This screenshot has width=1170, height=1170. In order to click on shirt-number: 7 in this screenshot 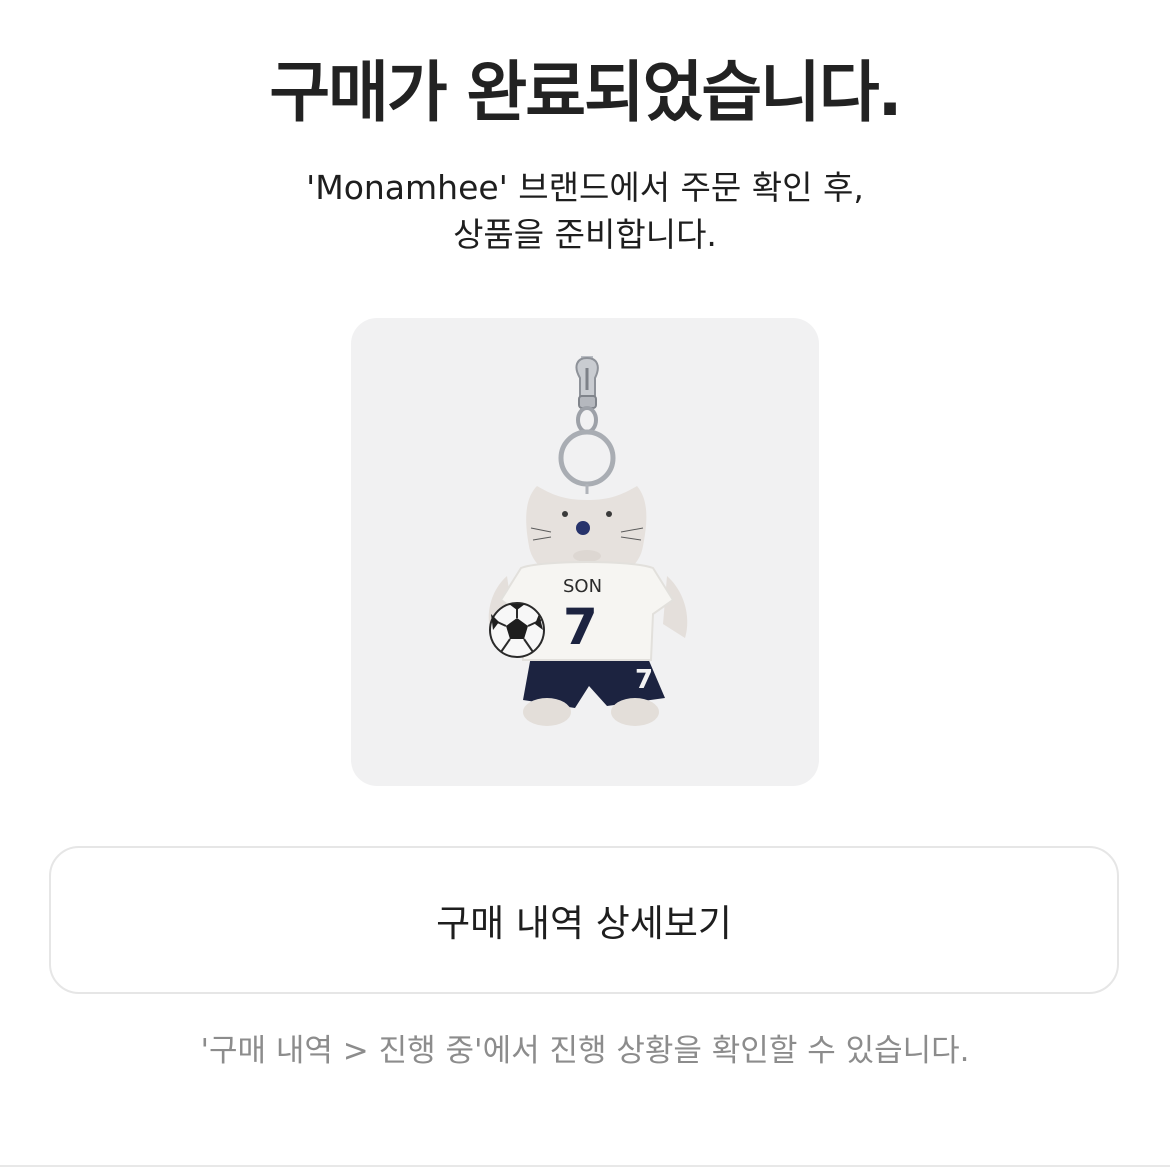, I will do `click(580, 627)`.